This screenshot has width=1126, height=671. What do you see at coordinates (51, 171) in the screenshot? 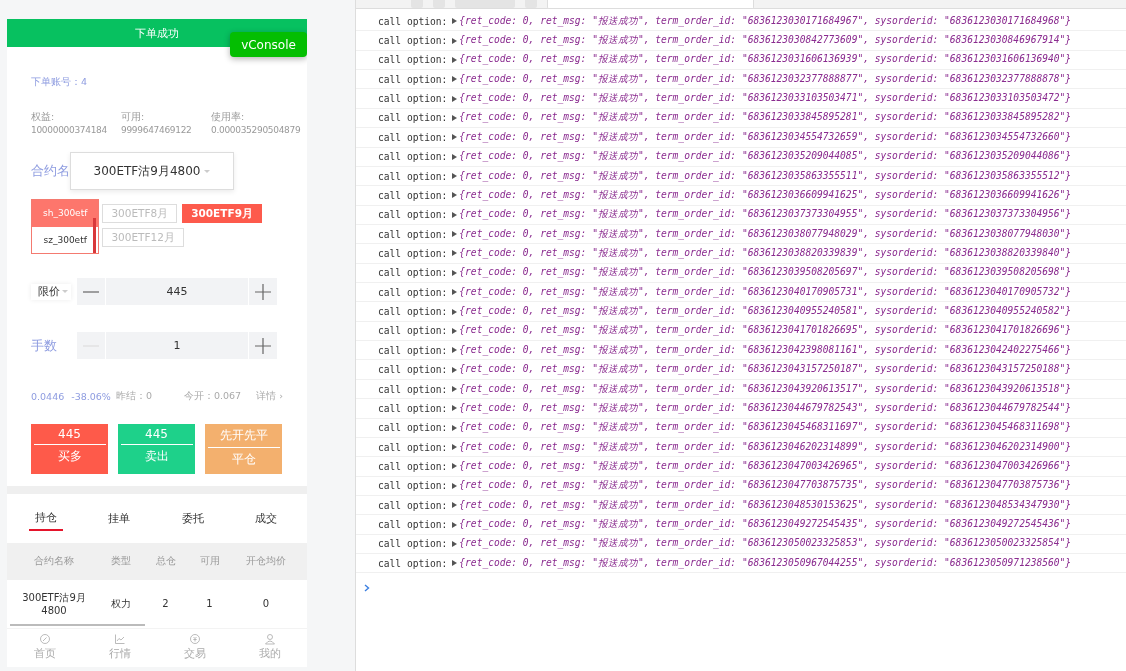
I see `contract-label: 合约名` at bounding box center [51, 171].